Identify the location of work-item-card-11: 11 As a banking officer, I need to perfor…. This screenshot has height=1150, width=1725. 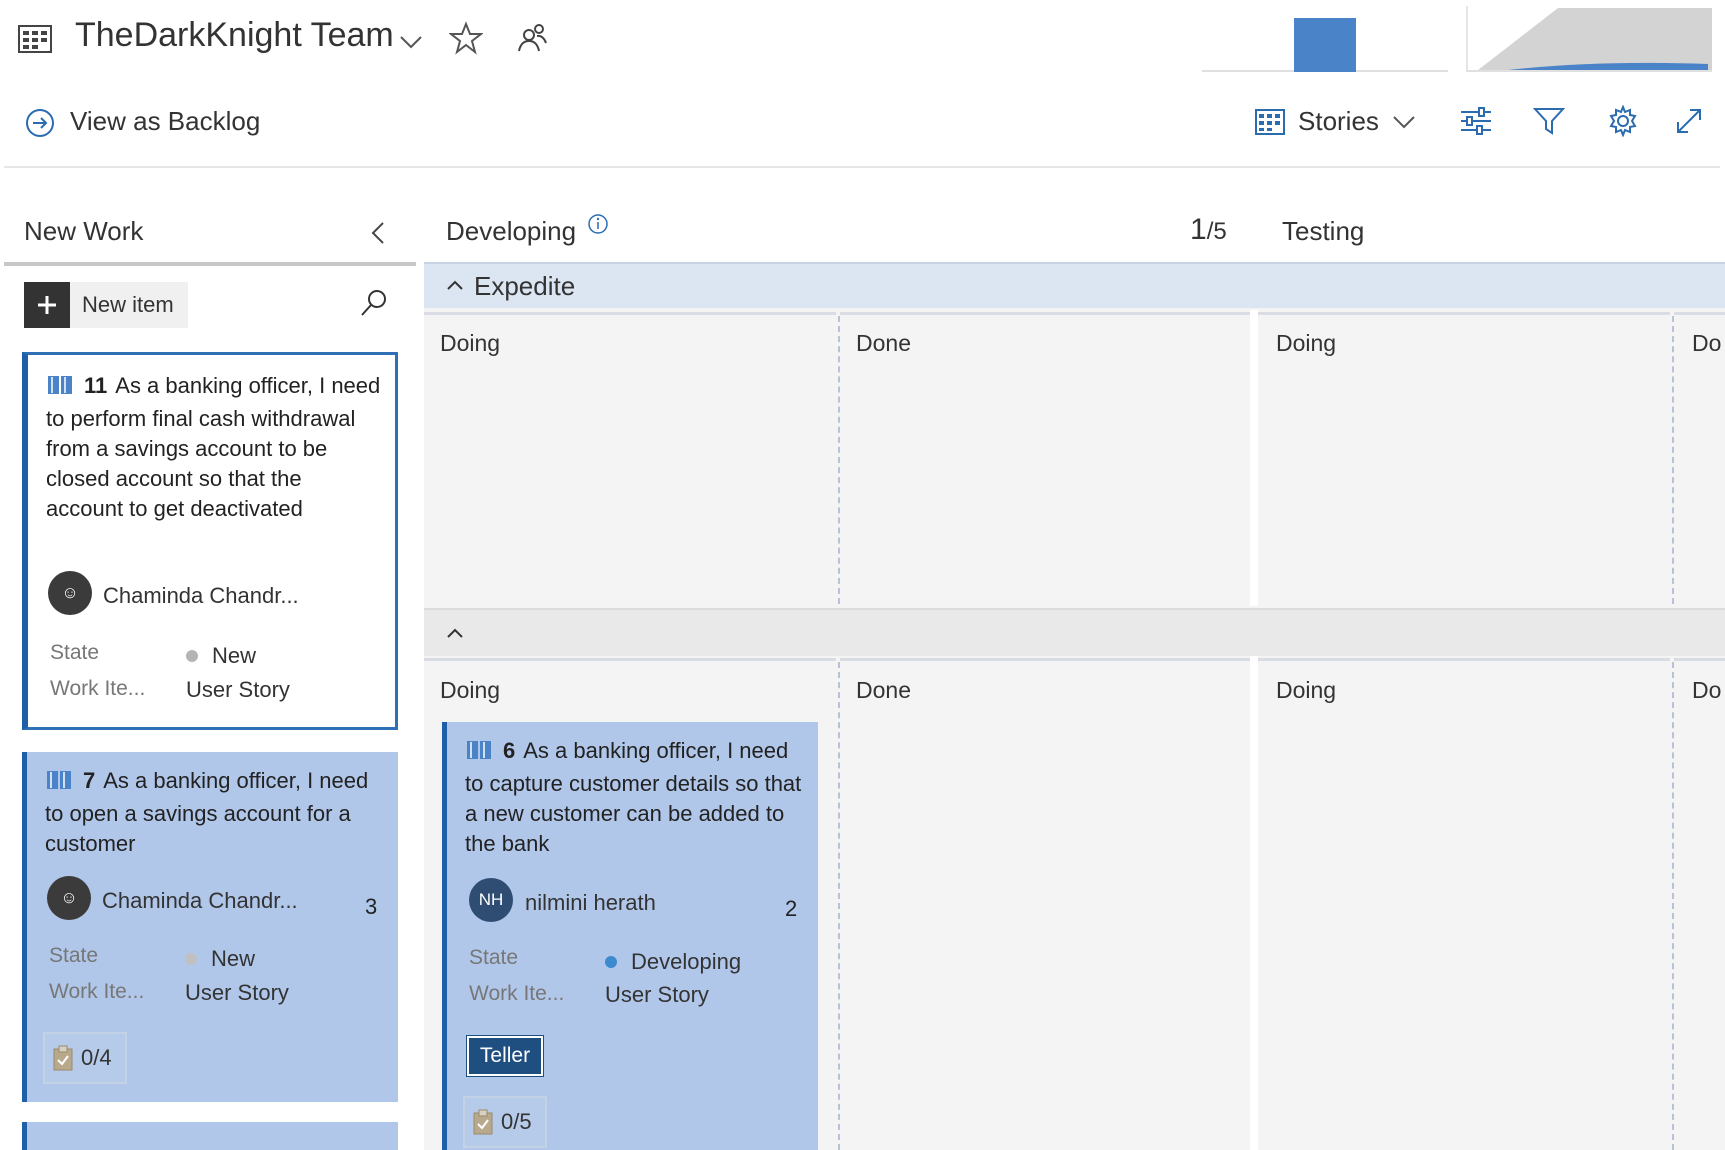
(210, 541).